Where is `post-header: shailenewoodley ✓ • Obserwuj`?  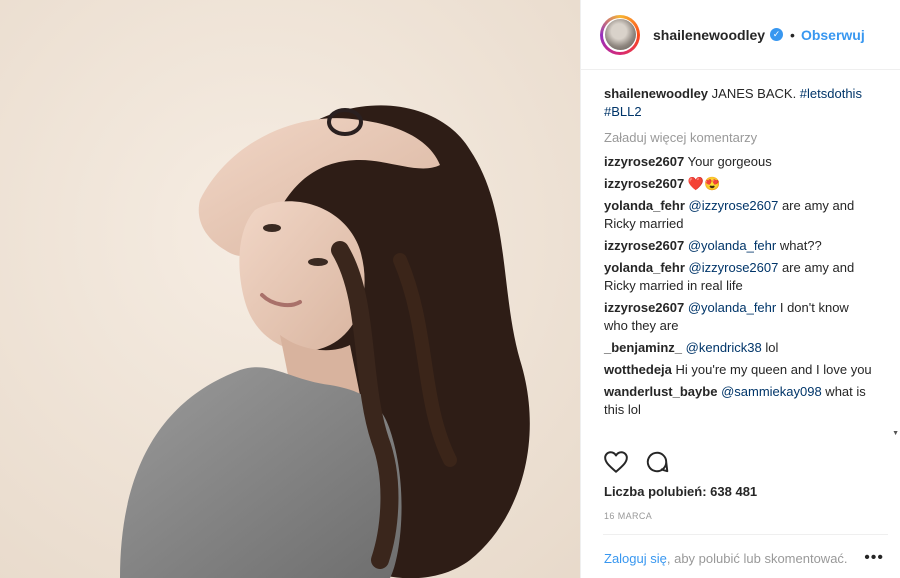
post-header: shailenewoodley ✓ • Obserwuj is located at coordinates (740, 35).